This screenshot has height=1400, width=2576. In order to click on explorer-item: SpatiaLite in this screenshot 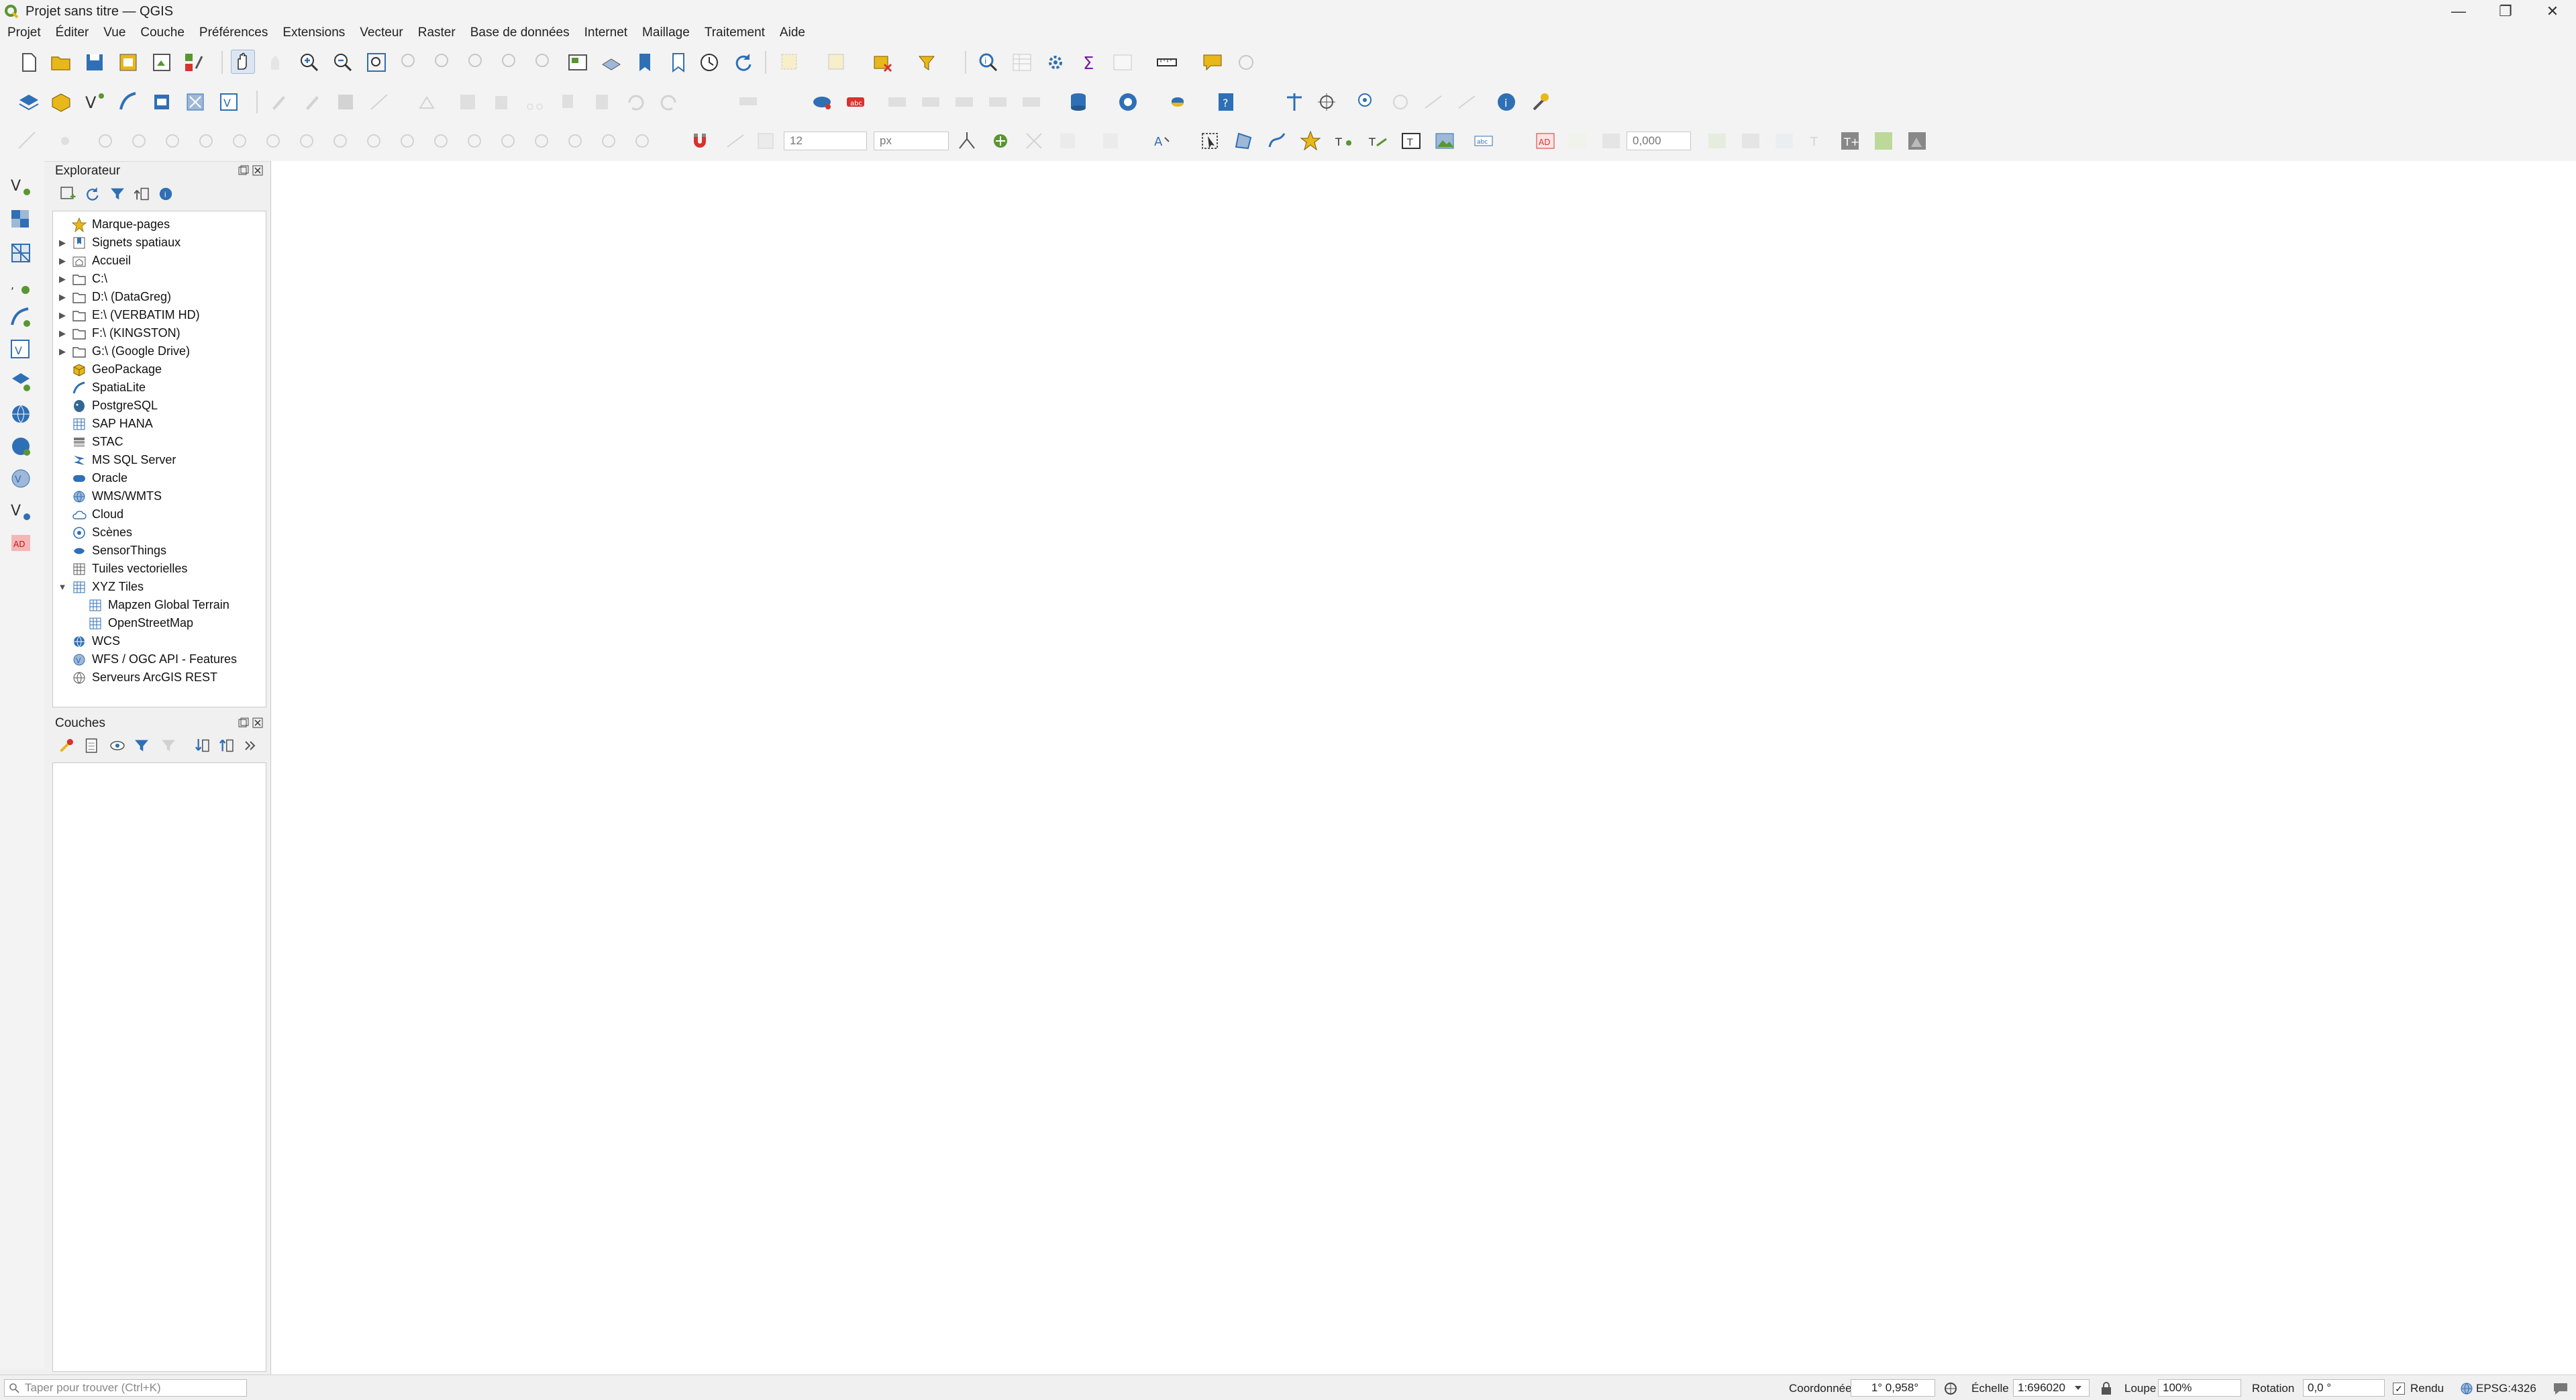, I will do `click(101, 388)`.